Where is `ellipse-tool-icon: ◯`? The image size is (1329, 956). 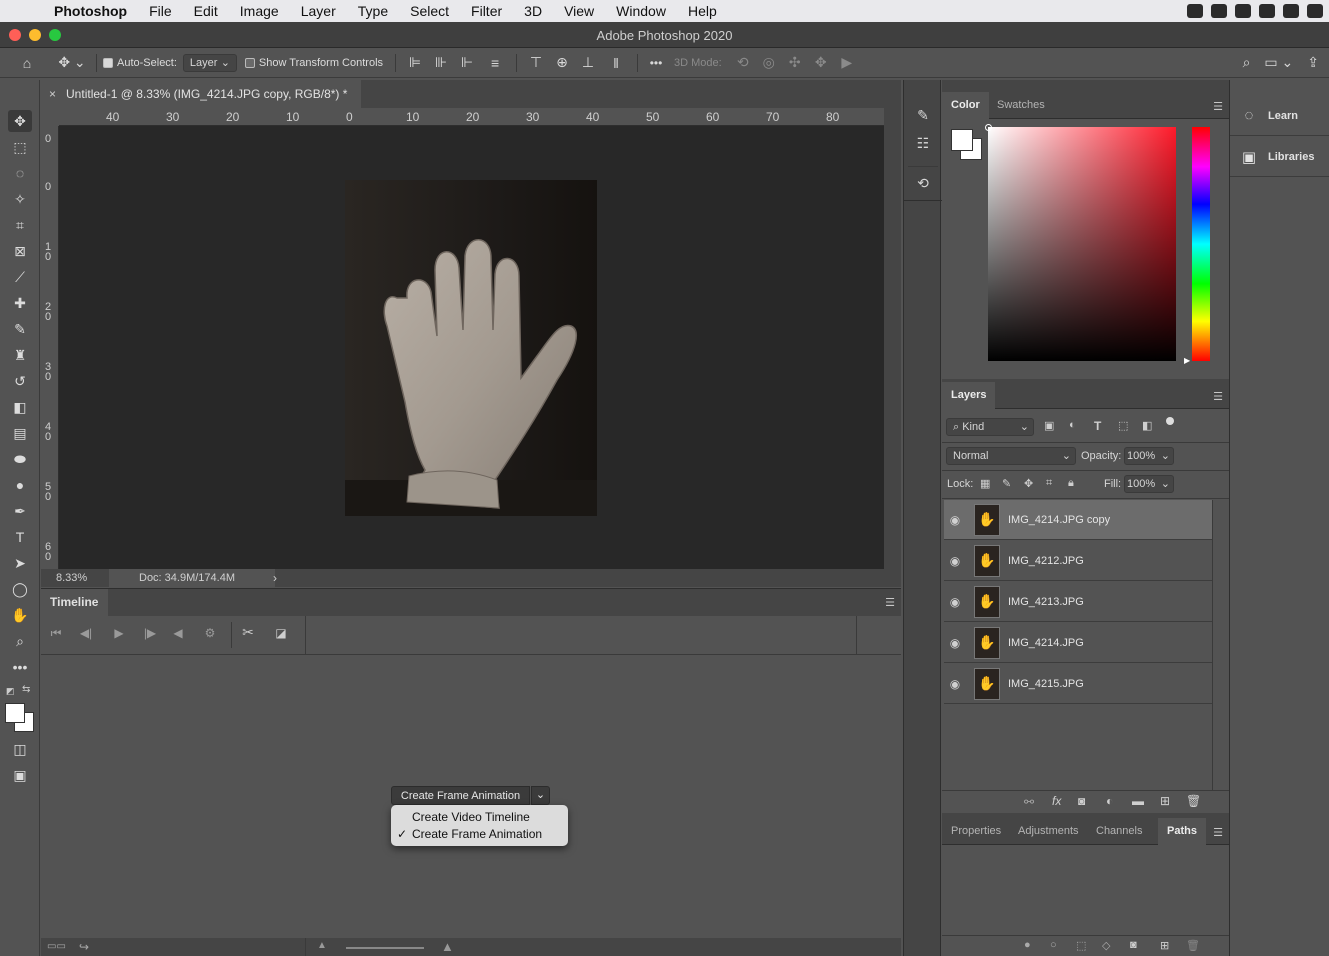 ellipse-tool-icon: ◯ is located at coordinates (20, 589).